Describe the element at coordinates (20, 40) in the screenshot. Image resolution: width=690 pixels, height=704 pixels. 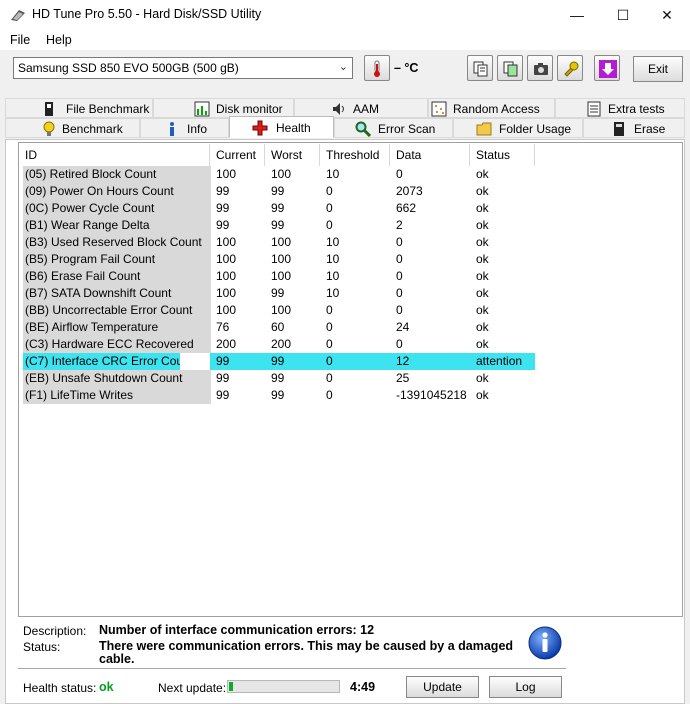
I see `menu-file: File` at that location.